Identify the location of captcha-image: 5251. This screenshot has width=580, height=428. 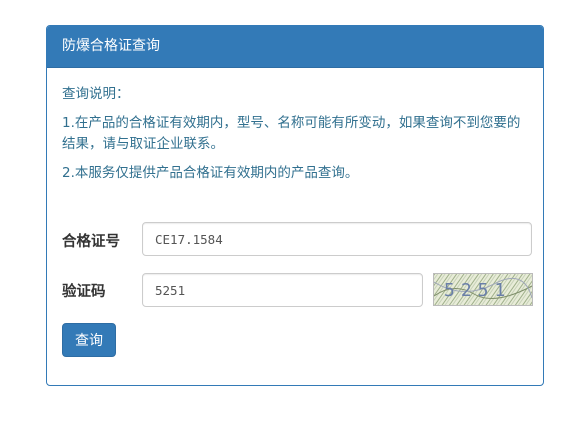
(483, 289).